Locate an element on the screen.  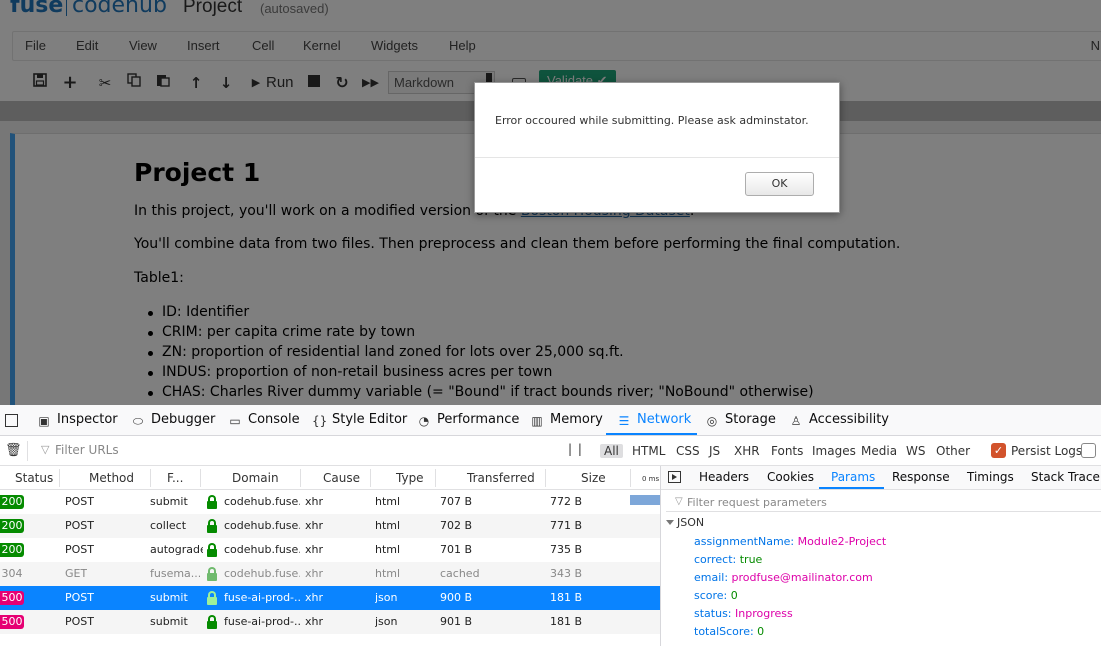
json-section-toggle: JSON is located at coordinates (685, 522).